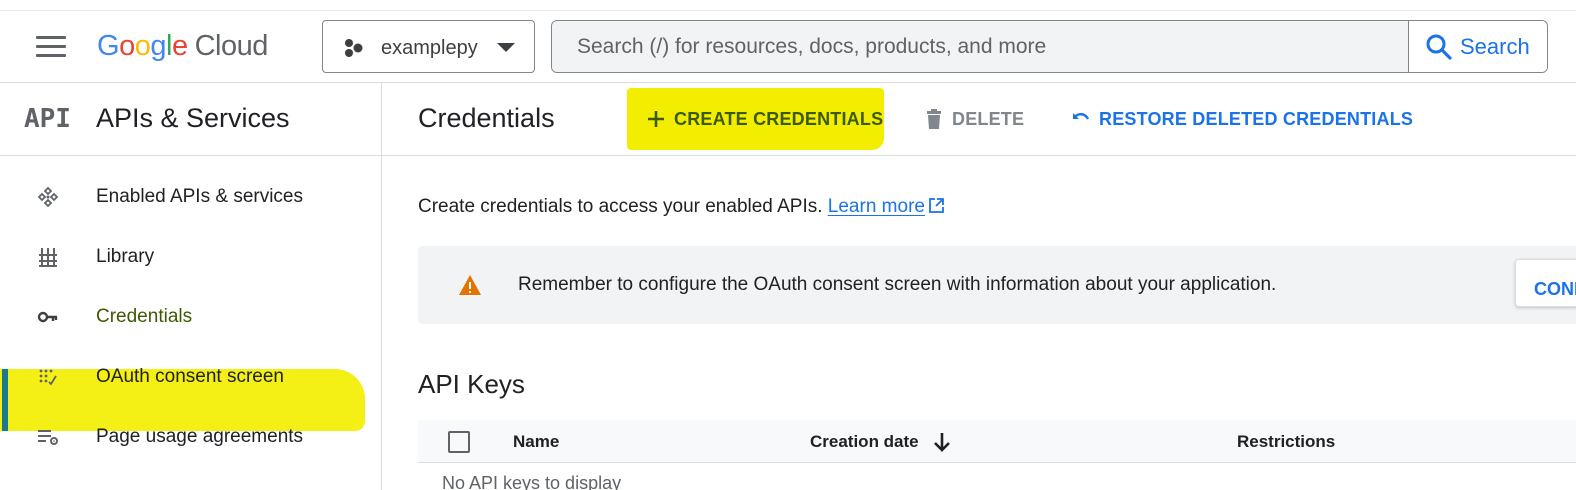 This screenshot has width=1576, height=490. What do you see at coordinates (144, 316) in the screenshot?
I see `sidebar-item-label: Credentials` at bounding box center [144, 316].